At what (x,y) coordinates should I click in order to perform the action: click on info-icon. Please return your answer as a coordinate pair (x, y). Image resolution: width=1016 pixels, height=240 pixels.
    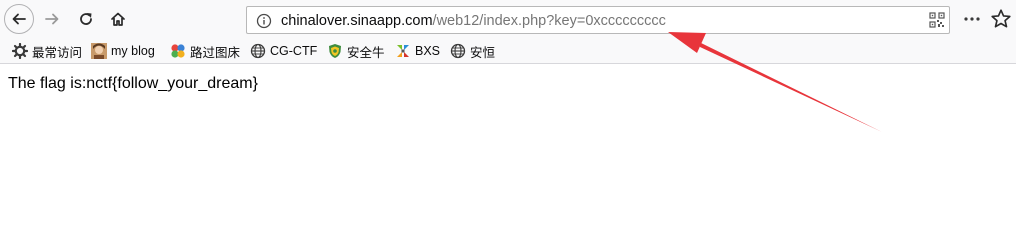
    Looking at the image, I should click on (264, 21).